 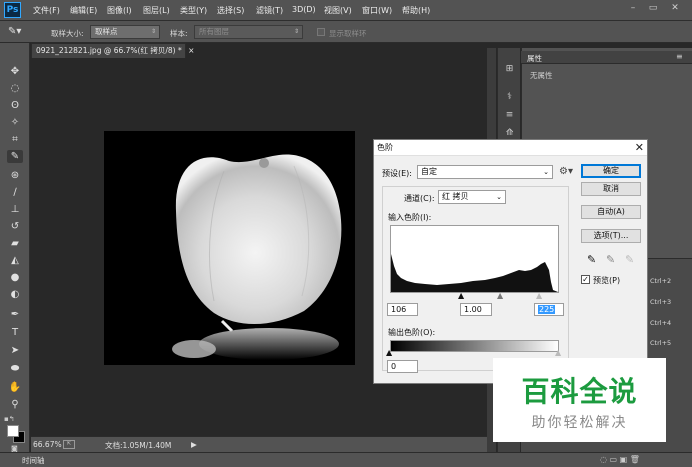 What do you see at coordinates (611, 171) in the screenshot?
I see `ok-button: 确定` at bounding box center [611, 171].